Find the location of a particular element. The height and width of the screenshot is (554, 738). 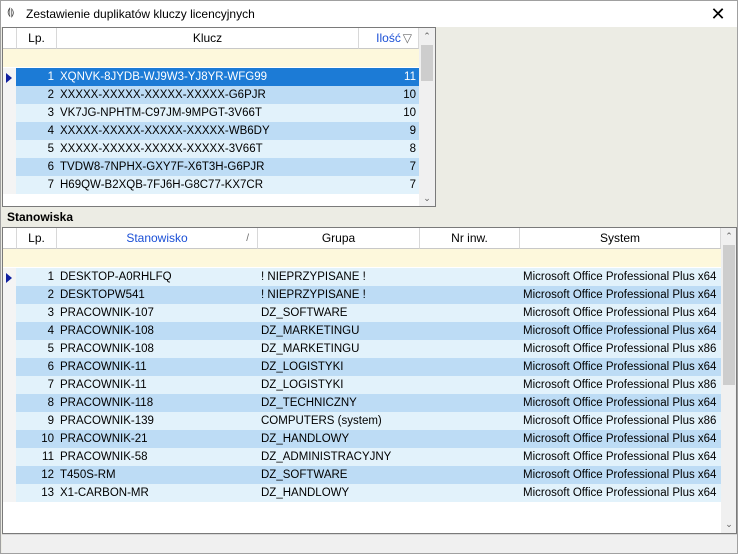

cell-grupa: ! NIEPRZYPISANE ! is located at coordinates (313, 277).